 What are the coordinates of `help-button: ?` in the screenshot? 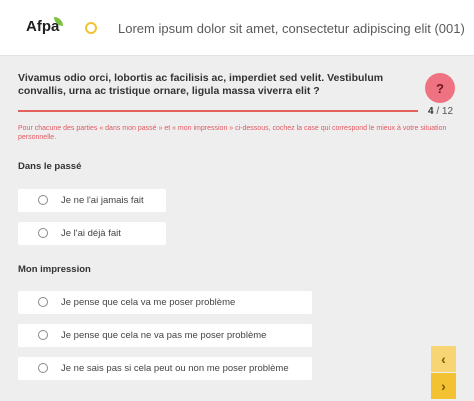 It's located at (440, 88).